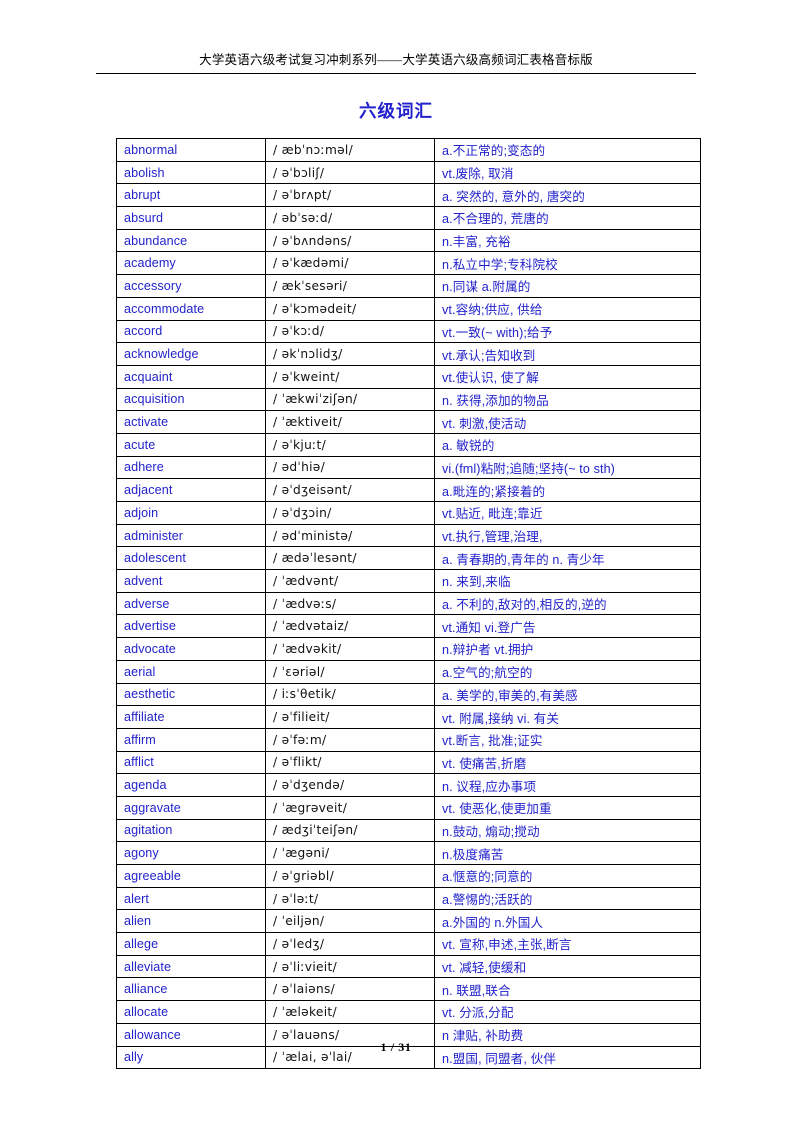 The width and height of the screenshot is (793, 1122). Describe the element at coordinates (191, 263) in the screenshot. I see `vocab-word-cell: academy` at that location.